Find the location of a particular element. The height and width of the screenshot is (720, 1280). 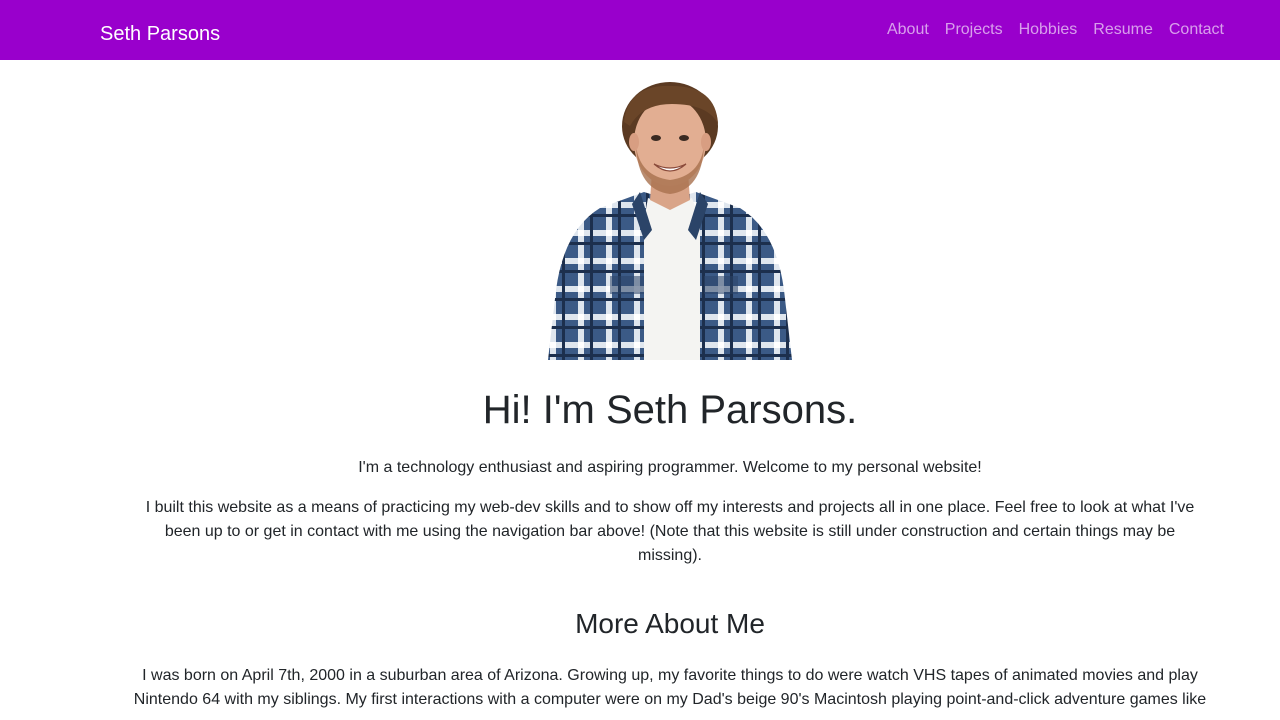

nav-link-about: About is located at coordinates (908, 30).